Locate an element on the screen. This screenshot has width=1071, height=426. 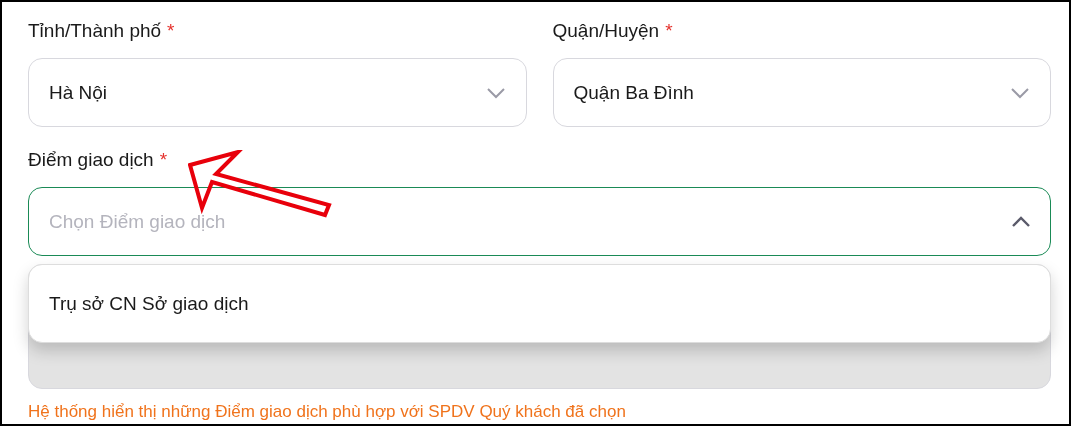
select-field: Quận Ba Đình is located at coordinates (801, 92).